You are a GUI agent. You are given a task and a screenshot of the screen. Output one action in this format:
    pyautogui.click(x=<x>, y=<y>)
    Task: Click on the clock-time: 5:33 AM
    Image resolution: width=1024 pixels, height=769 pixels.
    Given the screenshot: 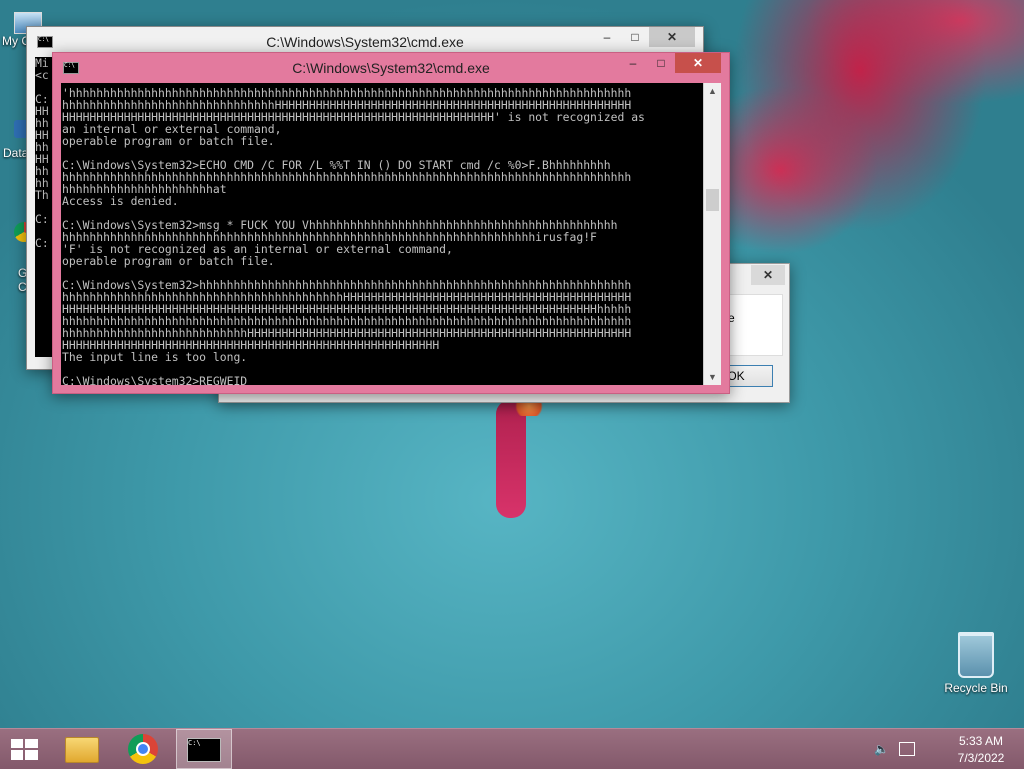 What is the action you would take?
    pyautogui.click(x=981, y=741)
    